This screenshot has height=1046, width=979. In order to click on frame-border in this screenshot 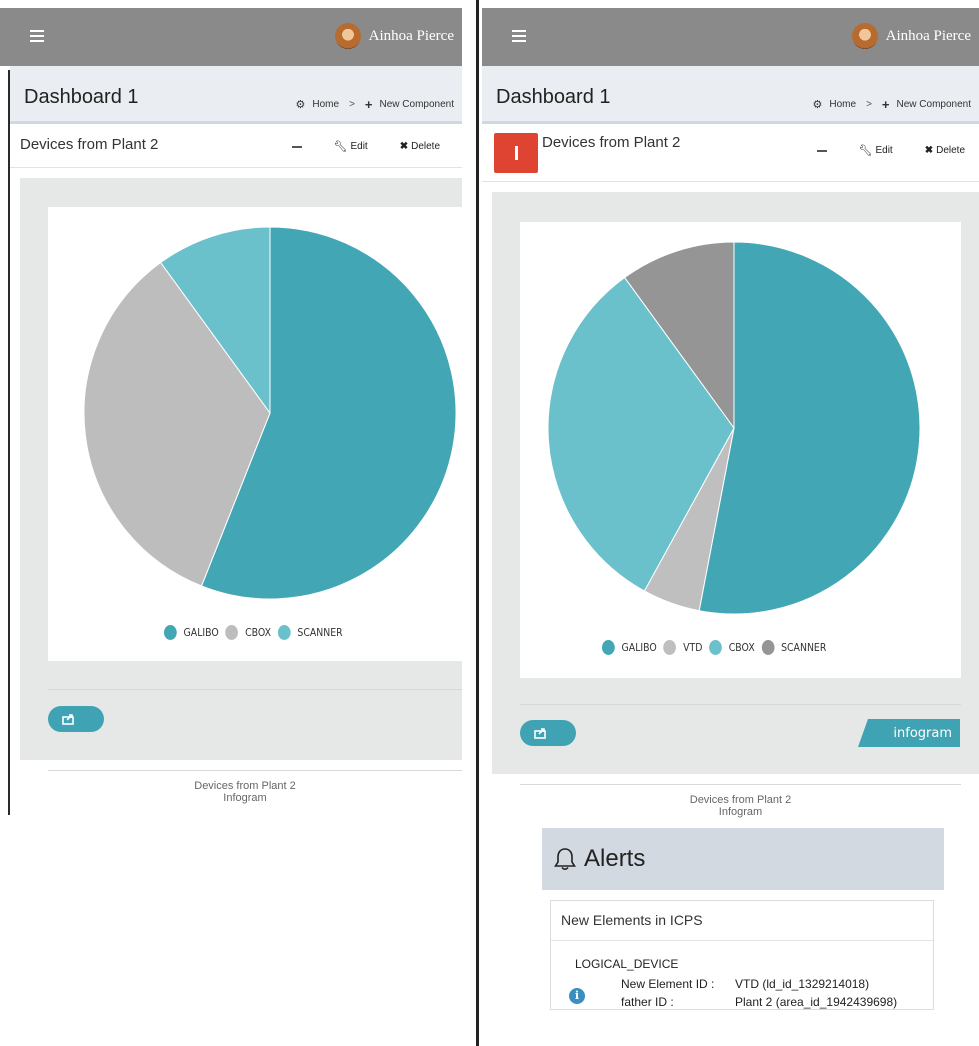, I will do `click(9, 442)`.